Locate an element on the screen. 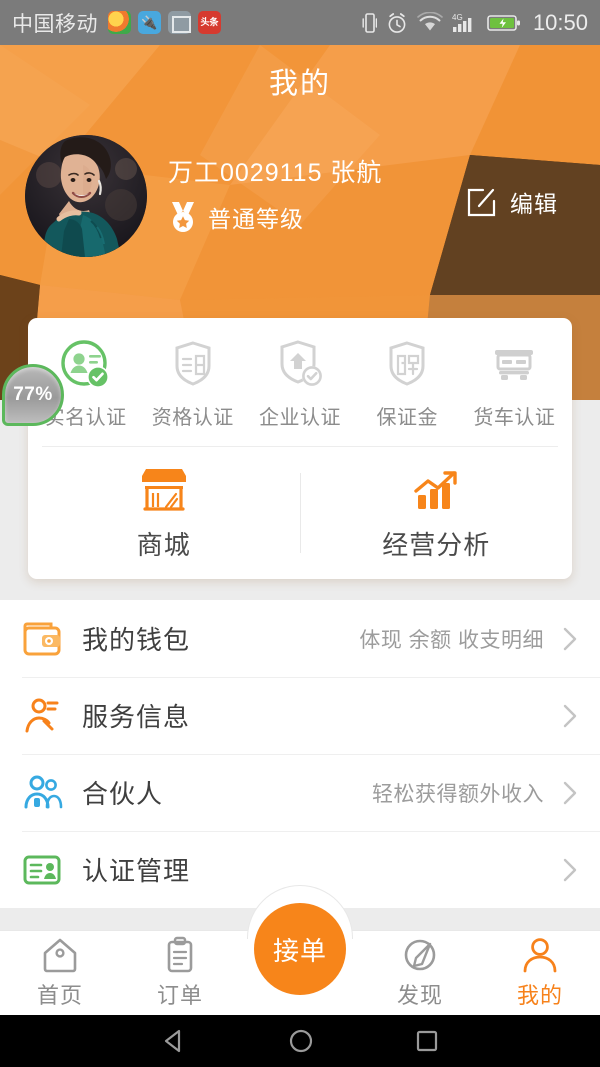  cert-label: 企业认证 is located at coordinates (300, 418).